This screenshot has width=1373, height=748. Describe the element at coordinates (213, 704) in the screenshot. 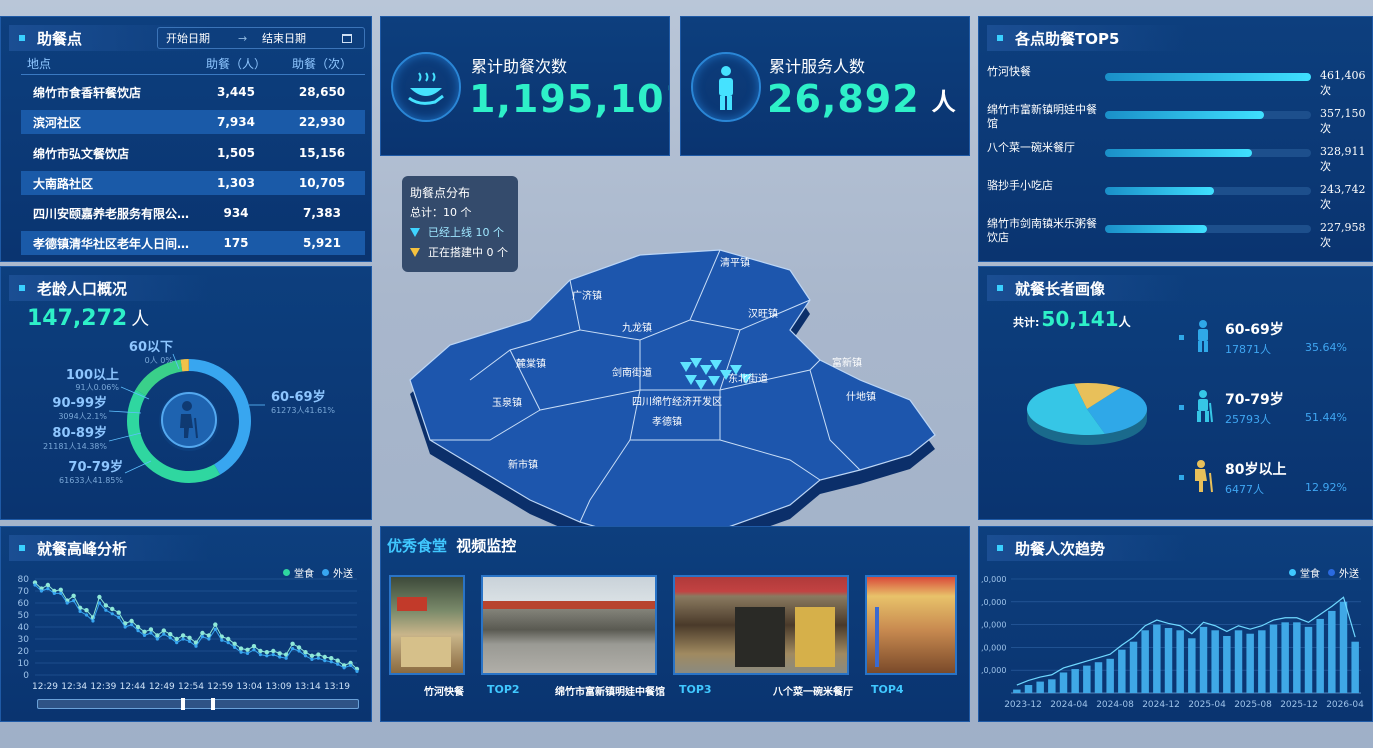

I see `slider-handle-right` at that location.